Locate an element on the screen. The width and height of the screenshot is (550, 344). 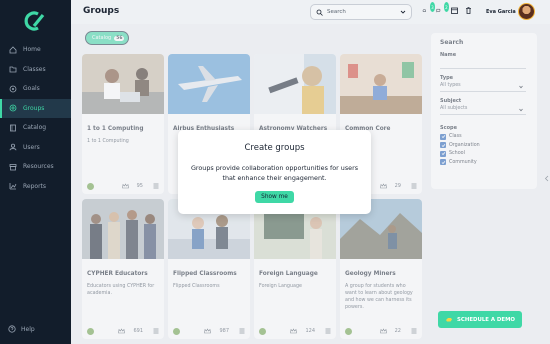
sidebar-item-label: Goals is located at coordinates (31, 89).